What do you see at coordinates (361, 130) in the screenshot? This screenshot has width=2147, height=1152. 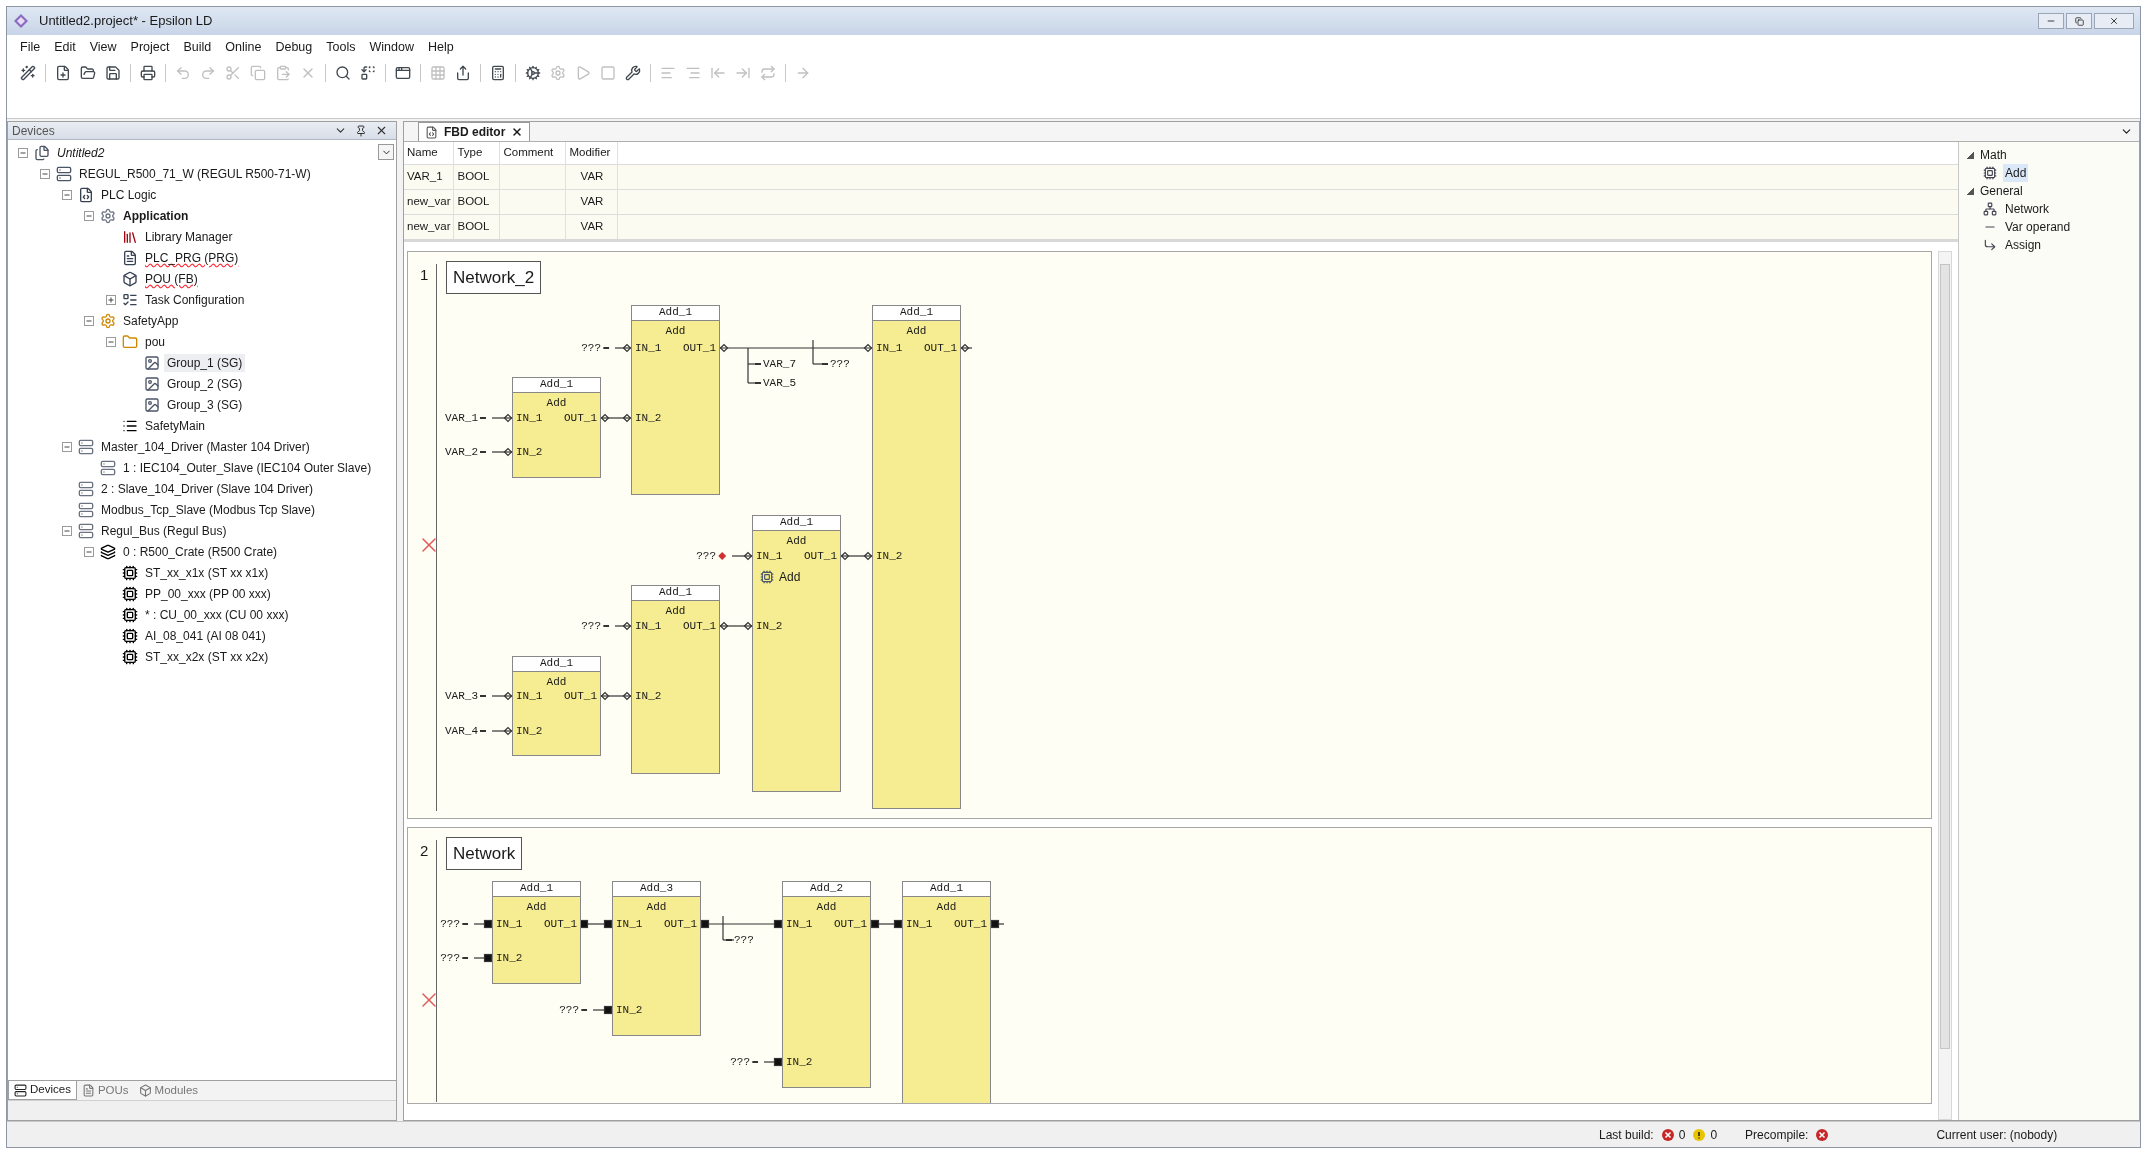 I see `pin-icon` at bounding box center [361, 130].